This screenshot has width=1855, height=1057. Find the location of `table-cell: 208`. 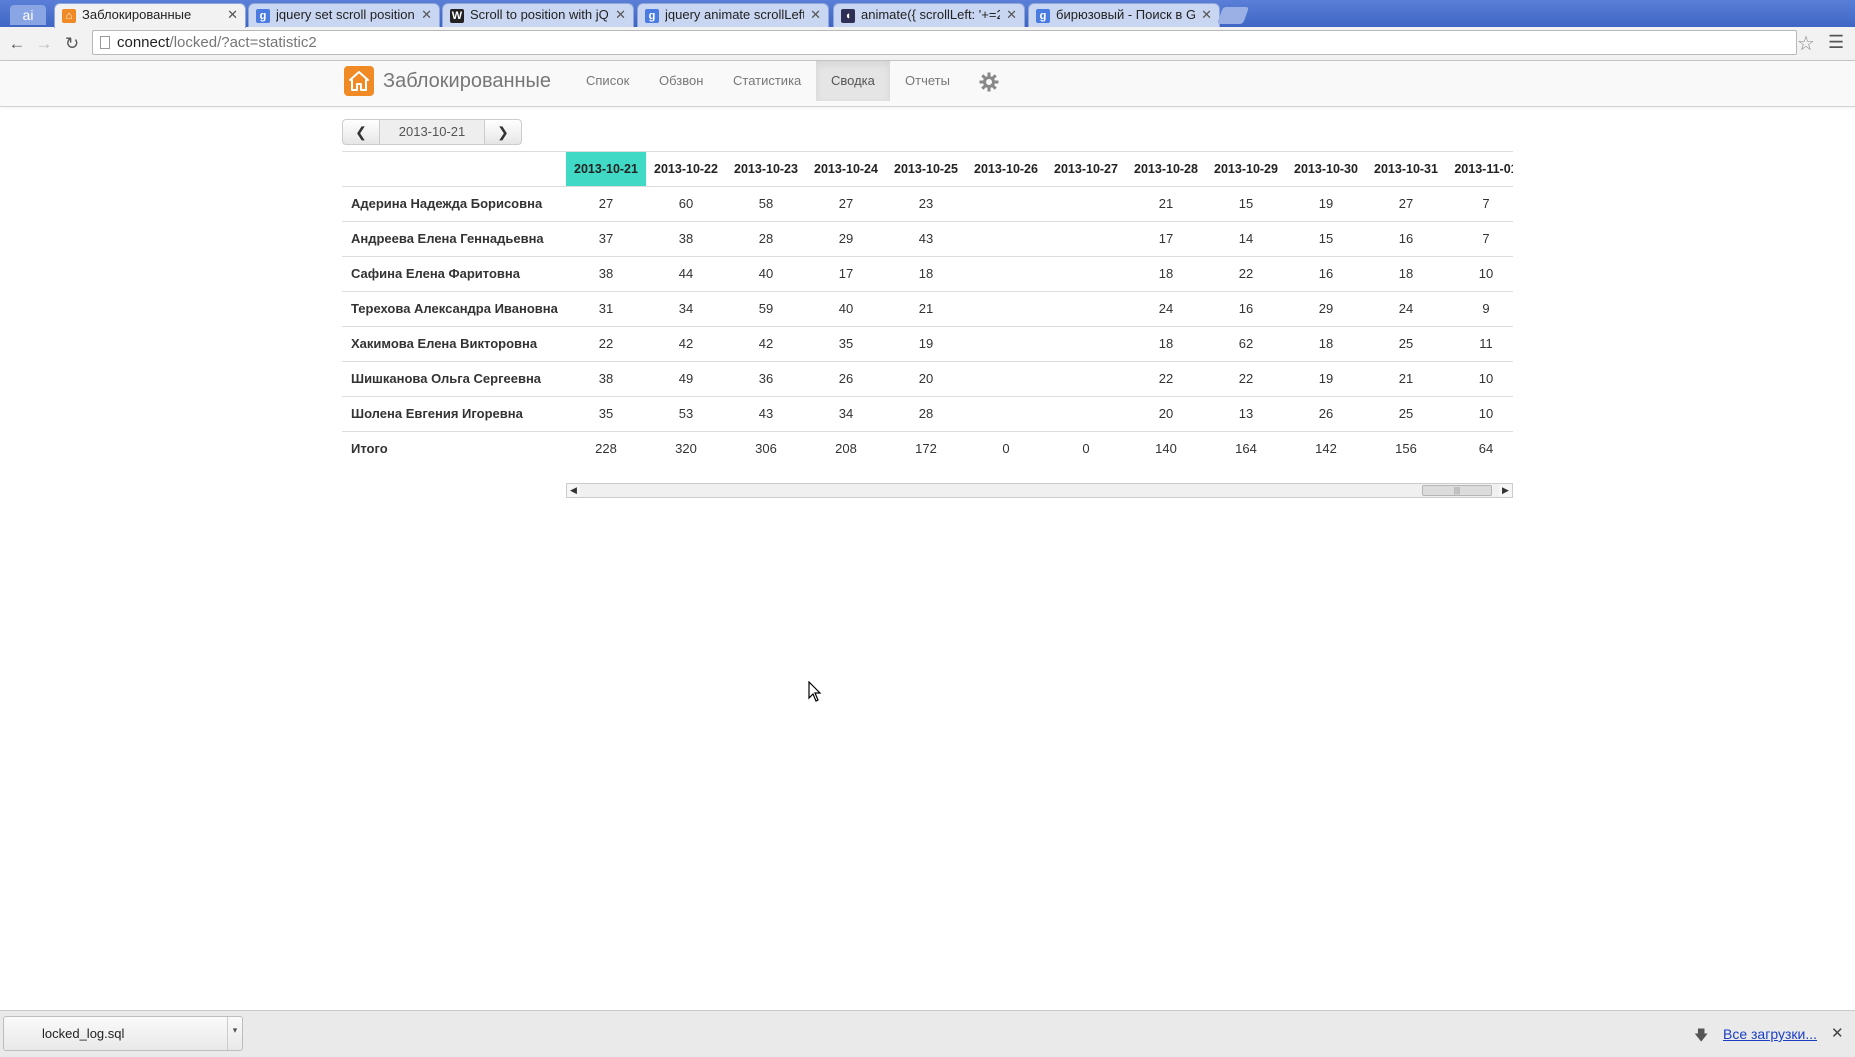

table-cell: 208 is located at coordinates (846, 448).